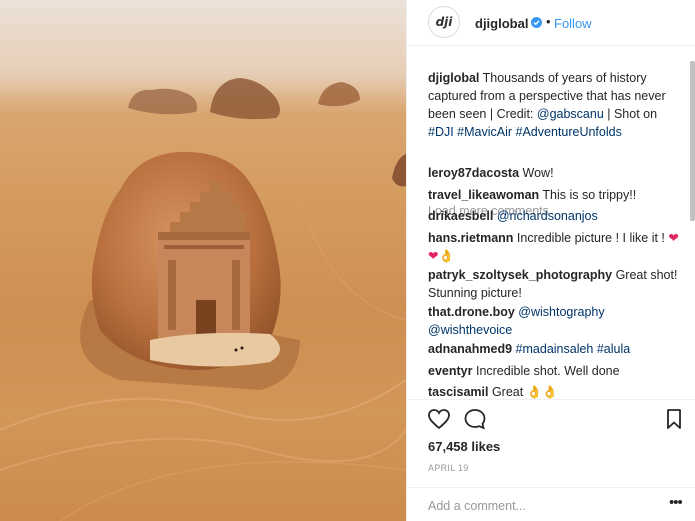  What do you see at coordinates (460, 216) in the screenshot?
I see `comment-username: drikaesbell` at bounding box center [460, 216].